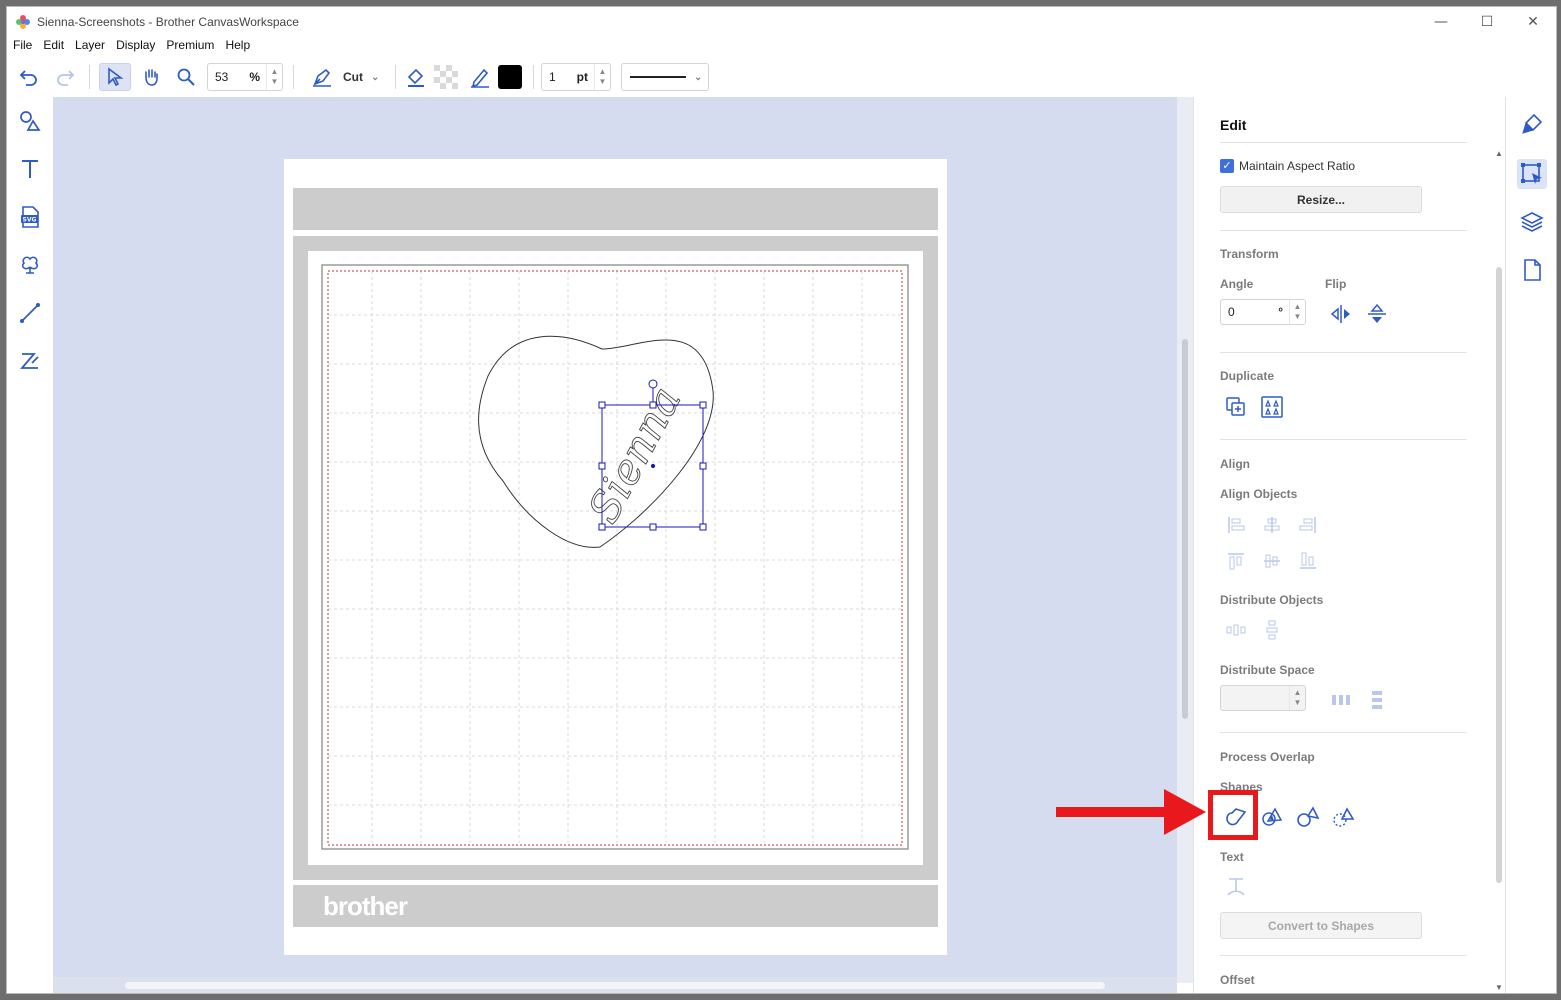  What do you see at coordinates (658, 77) in the screenshot?
I see `solid-line-preview` at bounding box center [658, 77].